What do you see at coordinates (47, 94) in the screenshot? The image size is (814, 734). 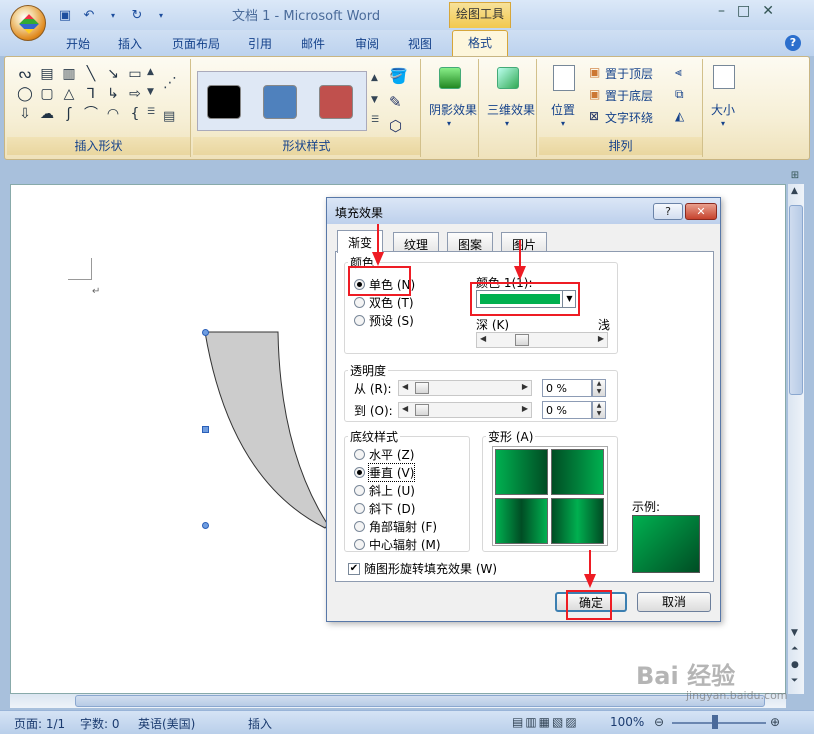 I see `shape-roundrect-icon: ▢` at bounding box center [47, 94].